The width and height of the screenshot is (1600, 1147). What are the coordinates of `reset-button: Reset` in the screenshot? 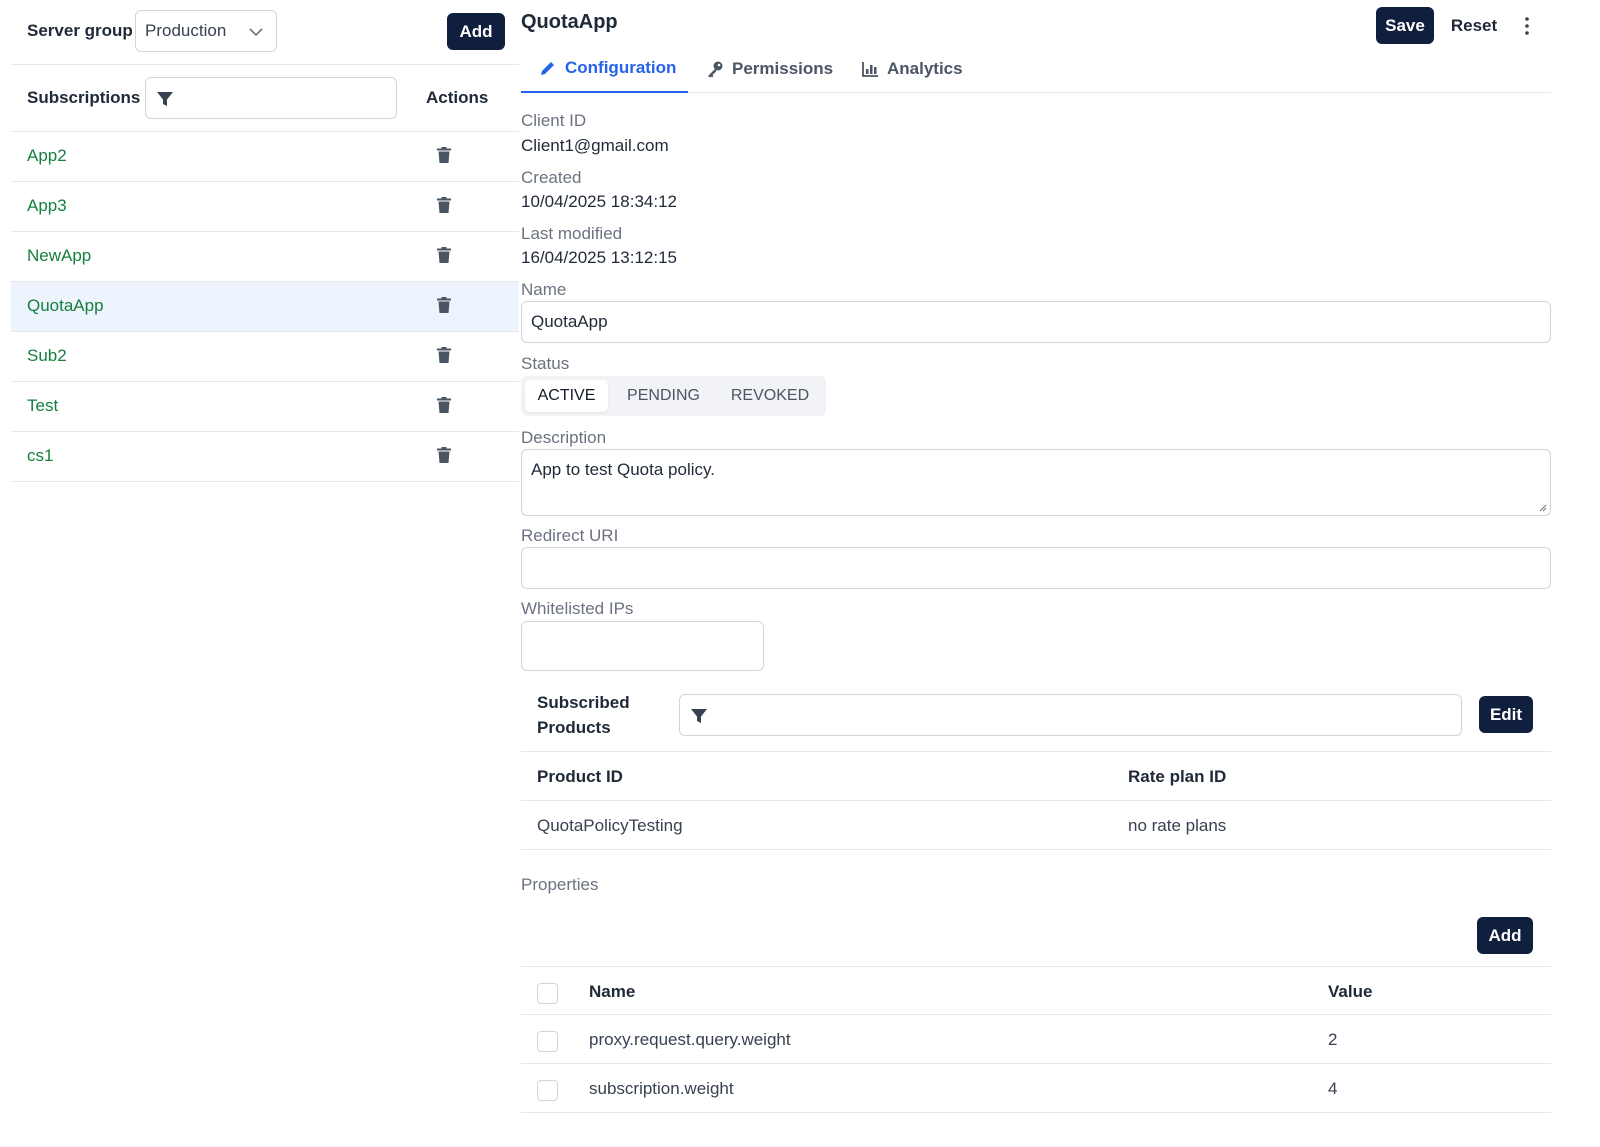 It's located at (1474, 25).